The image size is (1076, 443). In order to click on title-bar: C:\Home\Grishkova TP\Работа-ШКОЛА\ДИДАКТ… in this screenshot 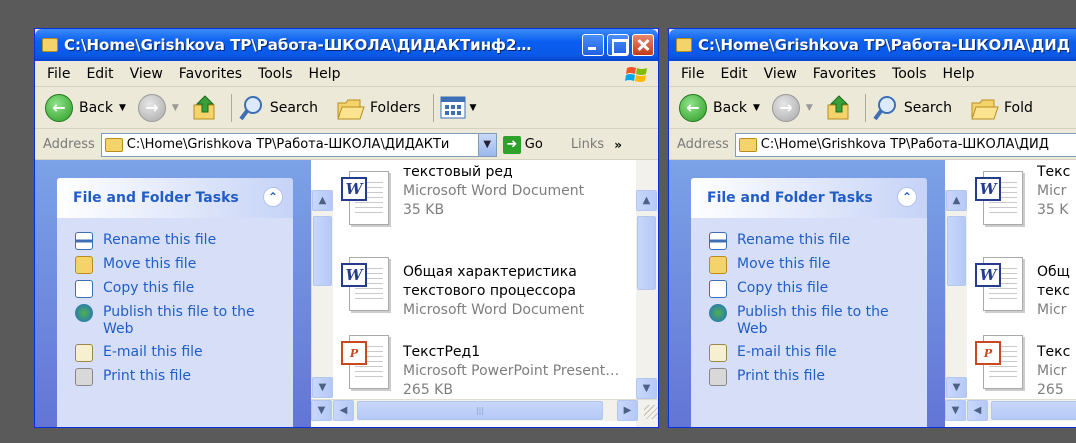, I will do `click(346, 45)`.